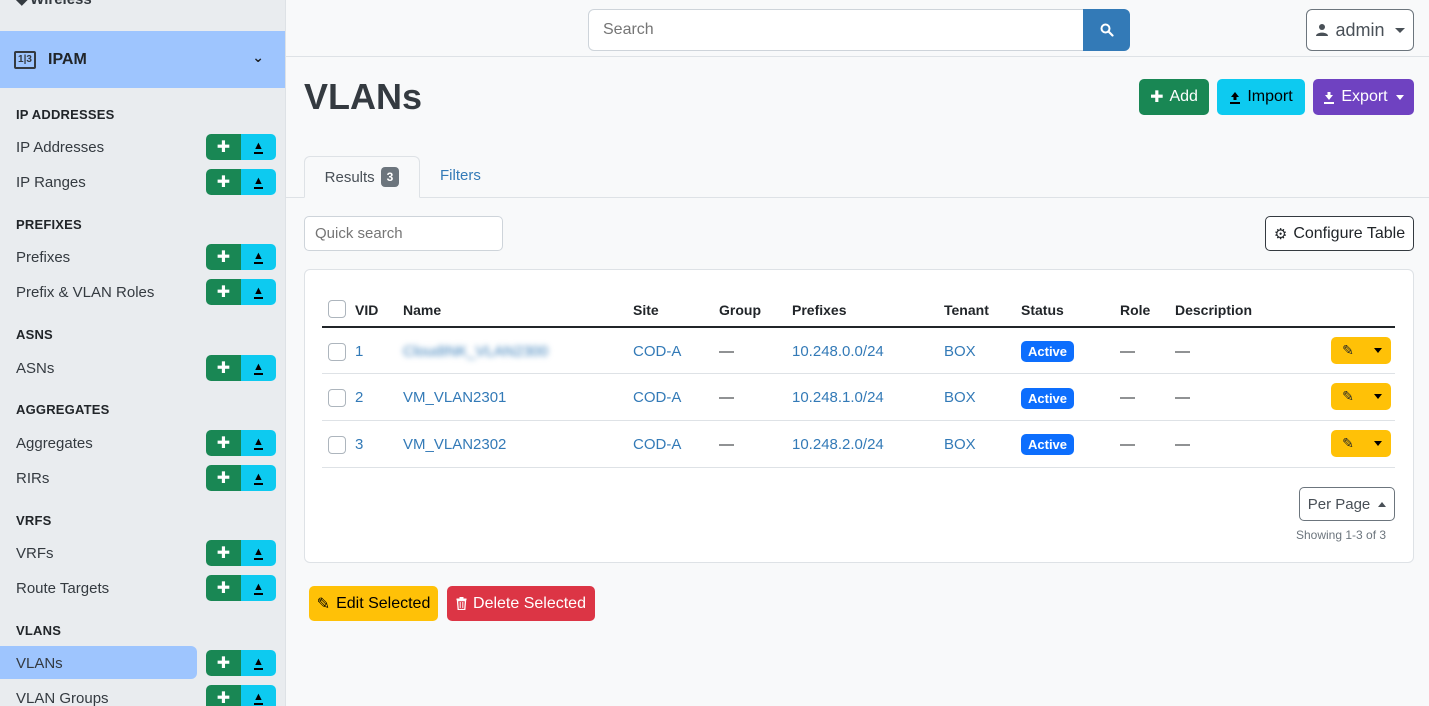 The height and width of the screenshot is (706, 1429). Describe the element at coordinates (403, 233) in the screenshot. I see `quick-search-input` at that location.